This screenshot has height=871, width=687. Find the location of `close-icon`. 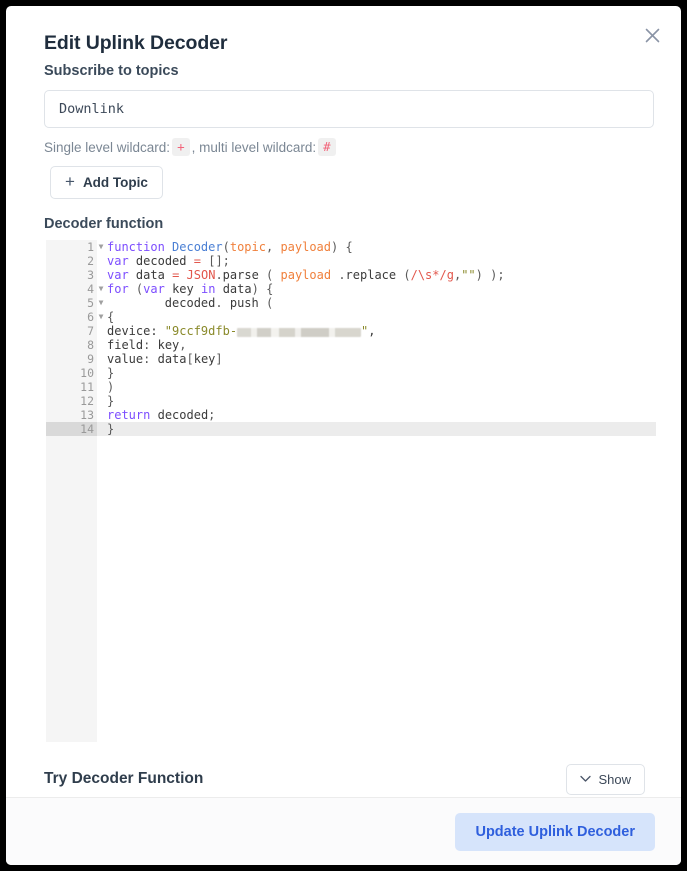

close-icon is located at coordinates (652, 35).